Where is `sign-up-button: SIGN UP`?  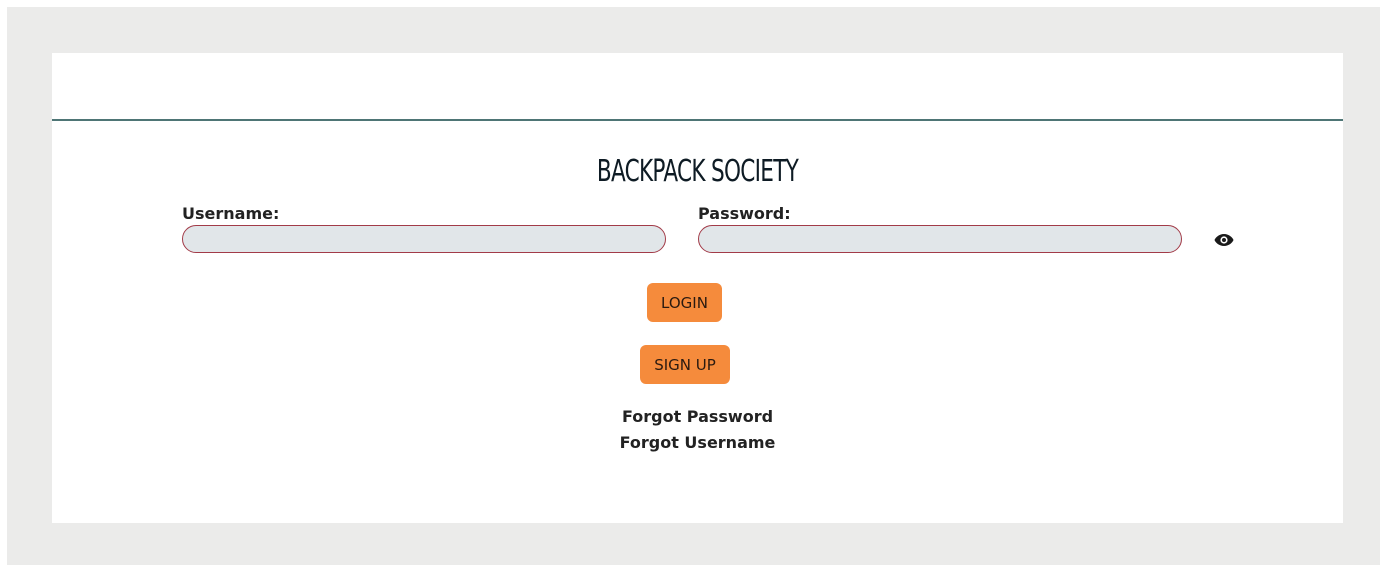
sign-up-button: SIGN UP is located at coordinates (685, 364).